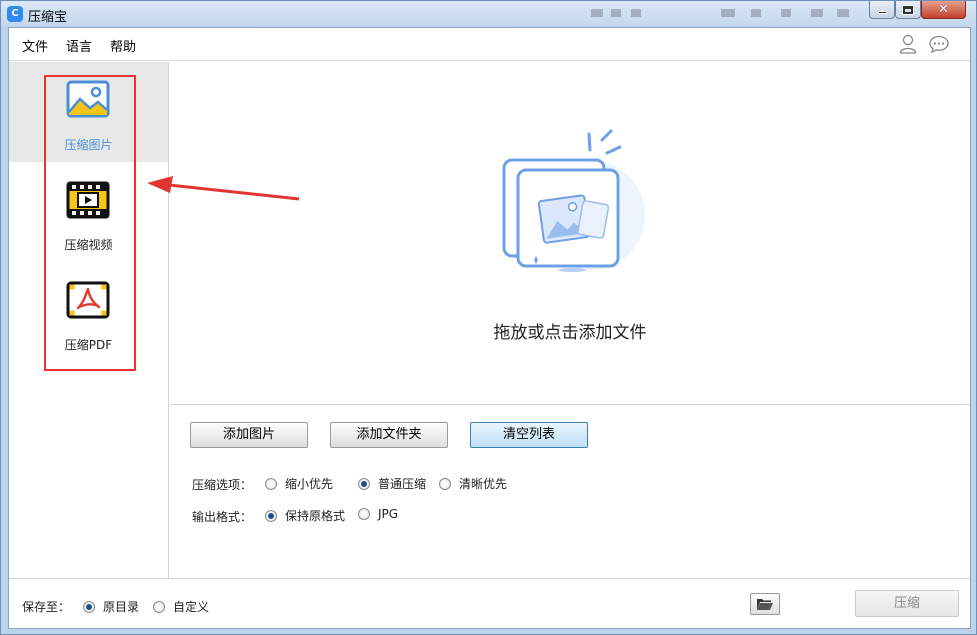 The image size is (977, 635). What do you see at coordinates (908, 44) in the screenshot?
I see `user-icon` at bounding box center [908, 44].